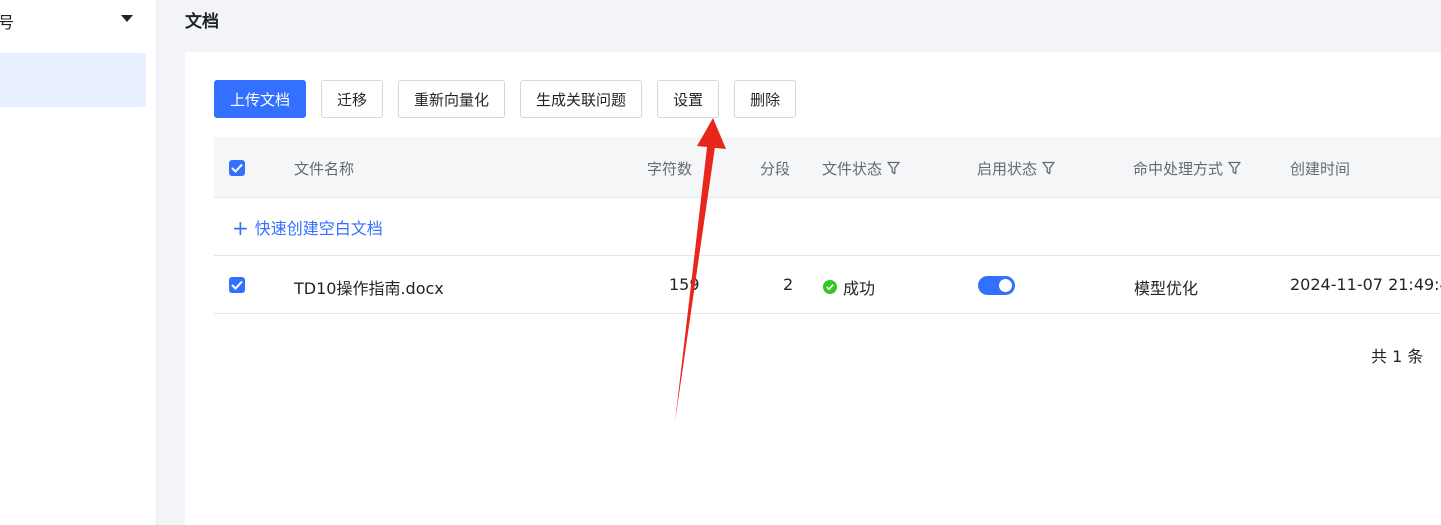 Image resolution: width=1441 pixels, height=525 pixels. What do you see at coordinates (1397, 356) in the screenshot?
I see `pagination-total: 共 1 条` at bounding box center [1397, 356].